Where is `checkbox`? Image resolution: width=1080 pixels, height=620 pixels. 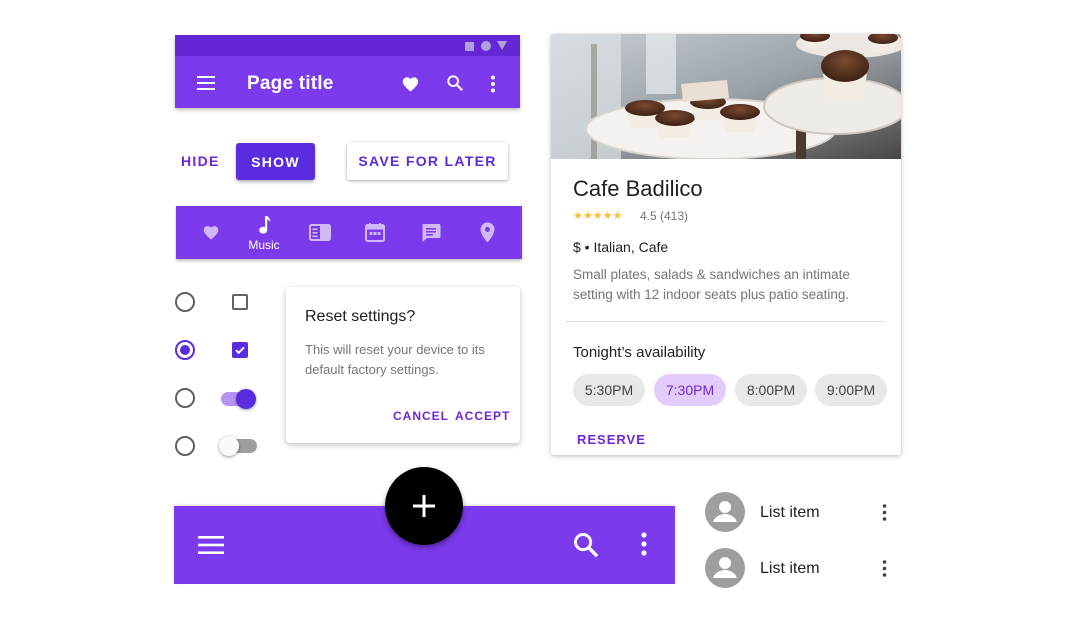 checkbox is located at coordinates (240, 302).